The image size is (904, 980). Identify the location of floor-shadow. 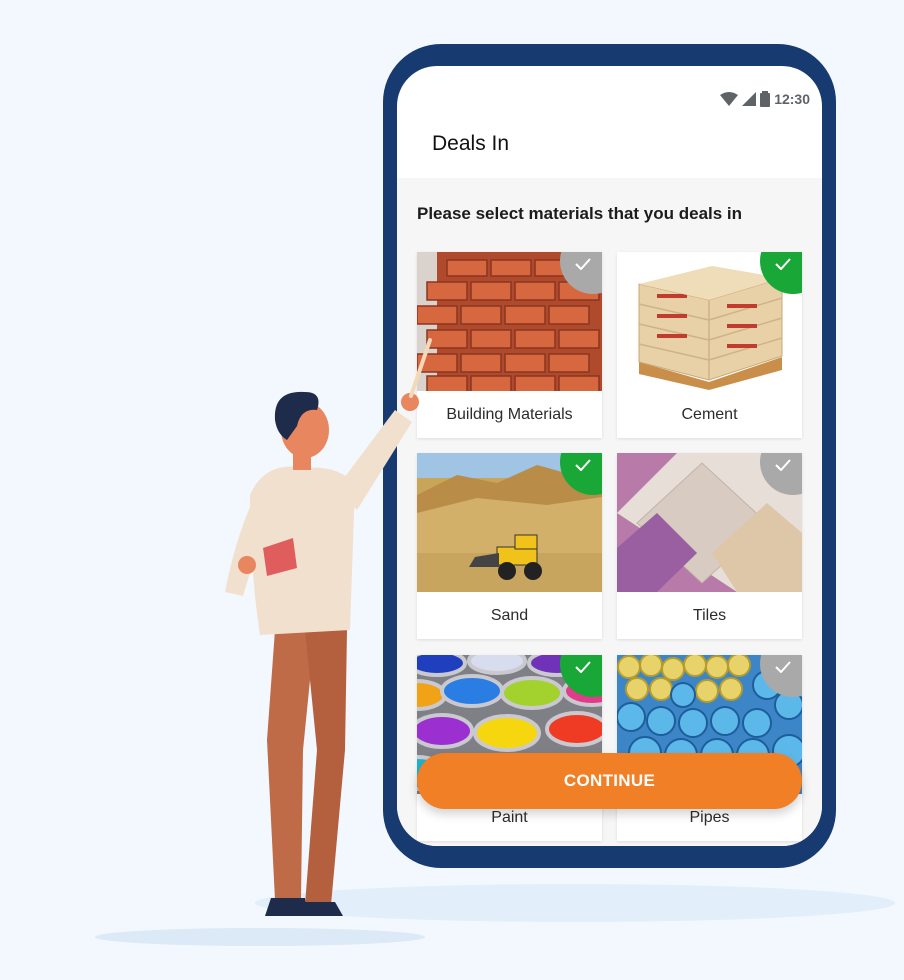
(260, 937).